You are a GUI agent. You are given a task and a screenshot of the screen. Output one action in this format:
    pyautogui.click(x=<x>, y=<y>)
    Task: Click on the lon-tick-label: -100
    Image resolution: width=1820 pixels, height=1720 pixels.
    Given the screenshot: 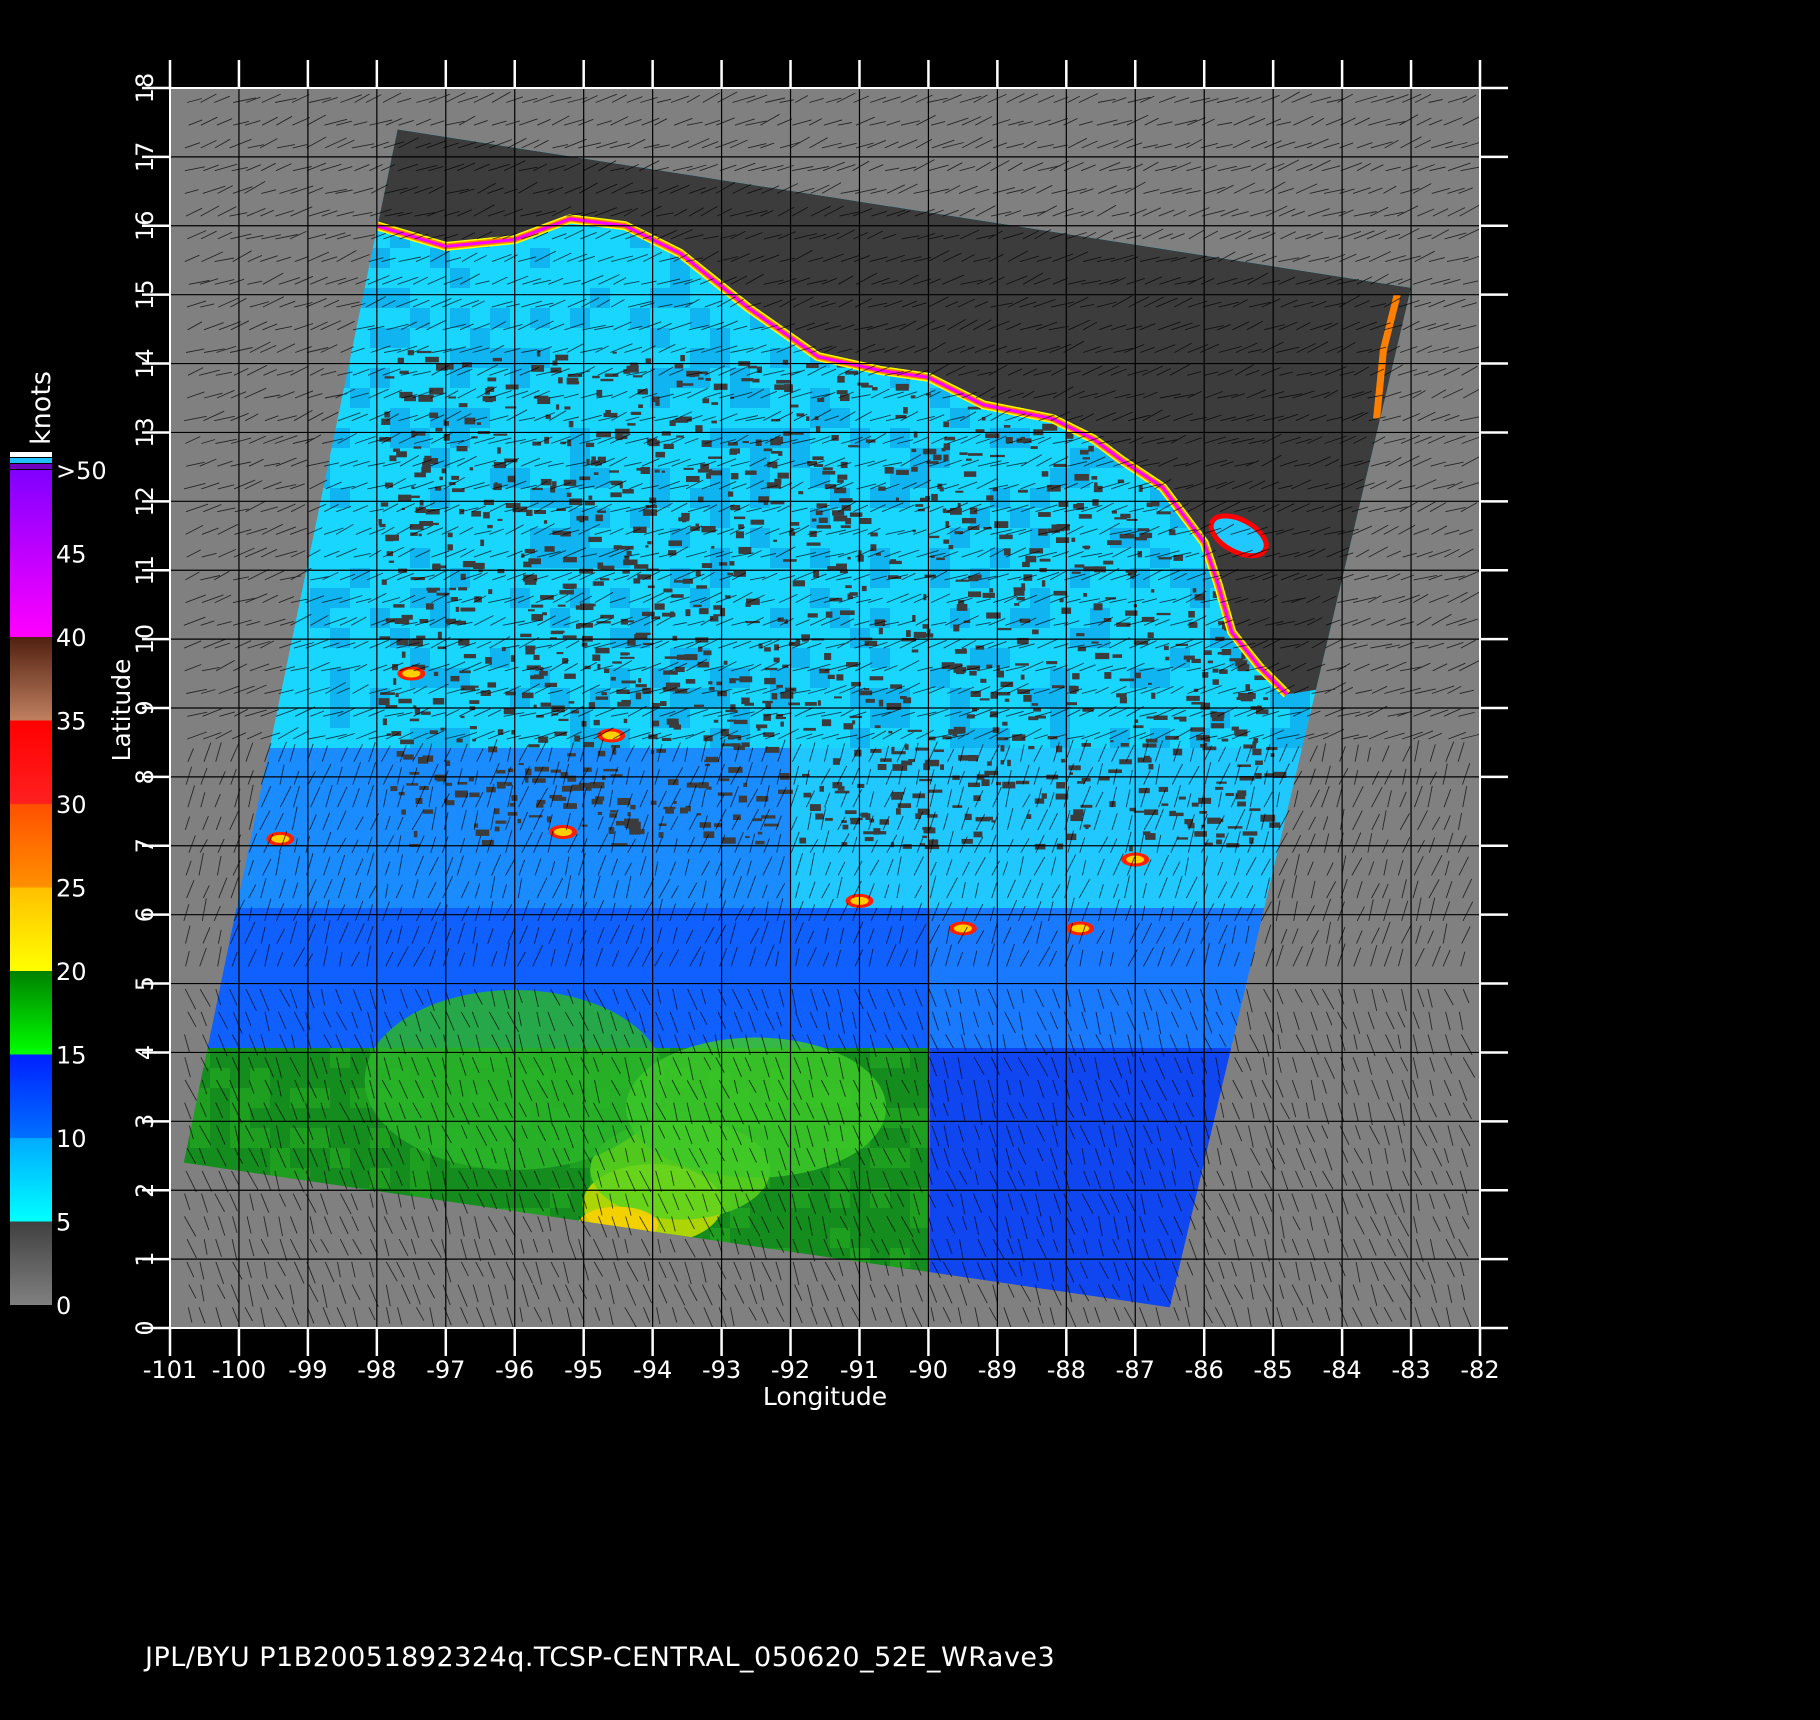 What is the action you would take?
    pyautogui.click(x=239, y=1370)
    